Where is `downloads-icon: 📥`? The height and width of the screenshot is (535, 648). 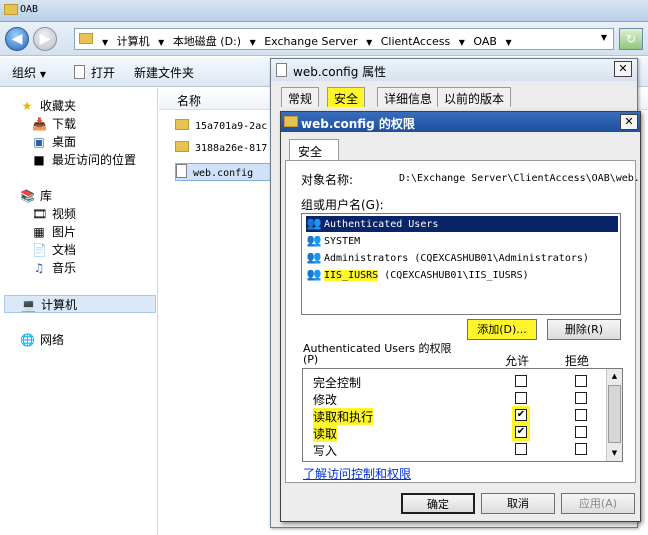 downloads-icon: 📥 is located at coordinates (39, 124).